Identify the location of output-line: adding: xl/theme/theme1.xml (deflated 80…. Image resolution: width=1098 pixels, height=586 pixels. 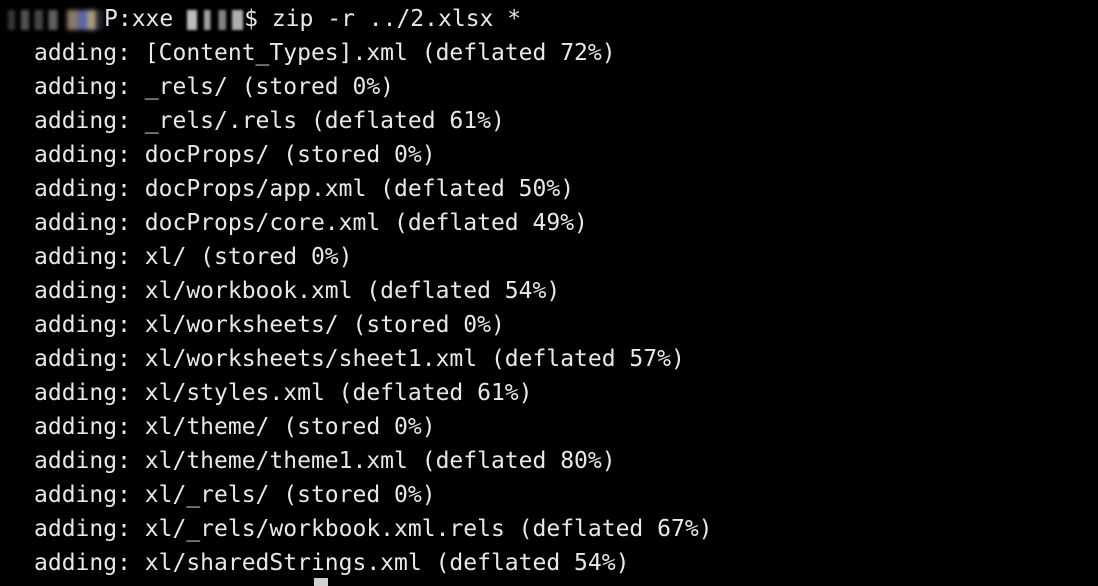
(325, 461).